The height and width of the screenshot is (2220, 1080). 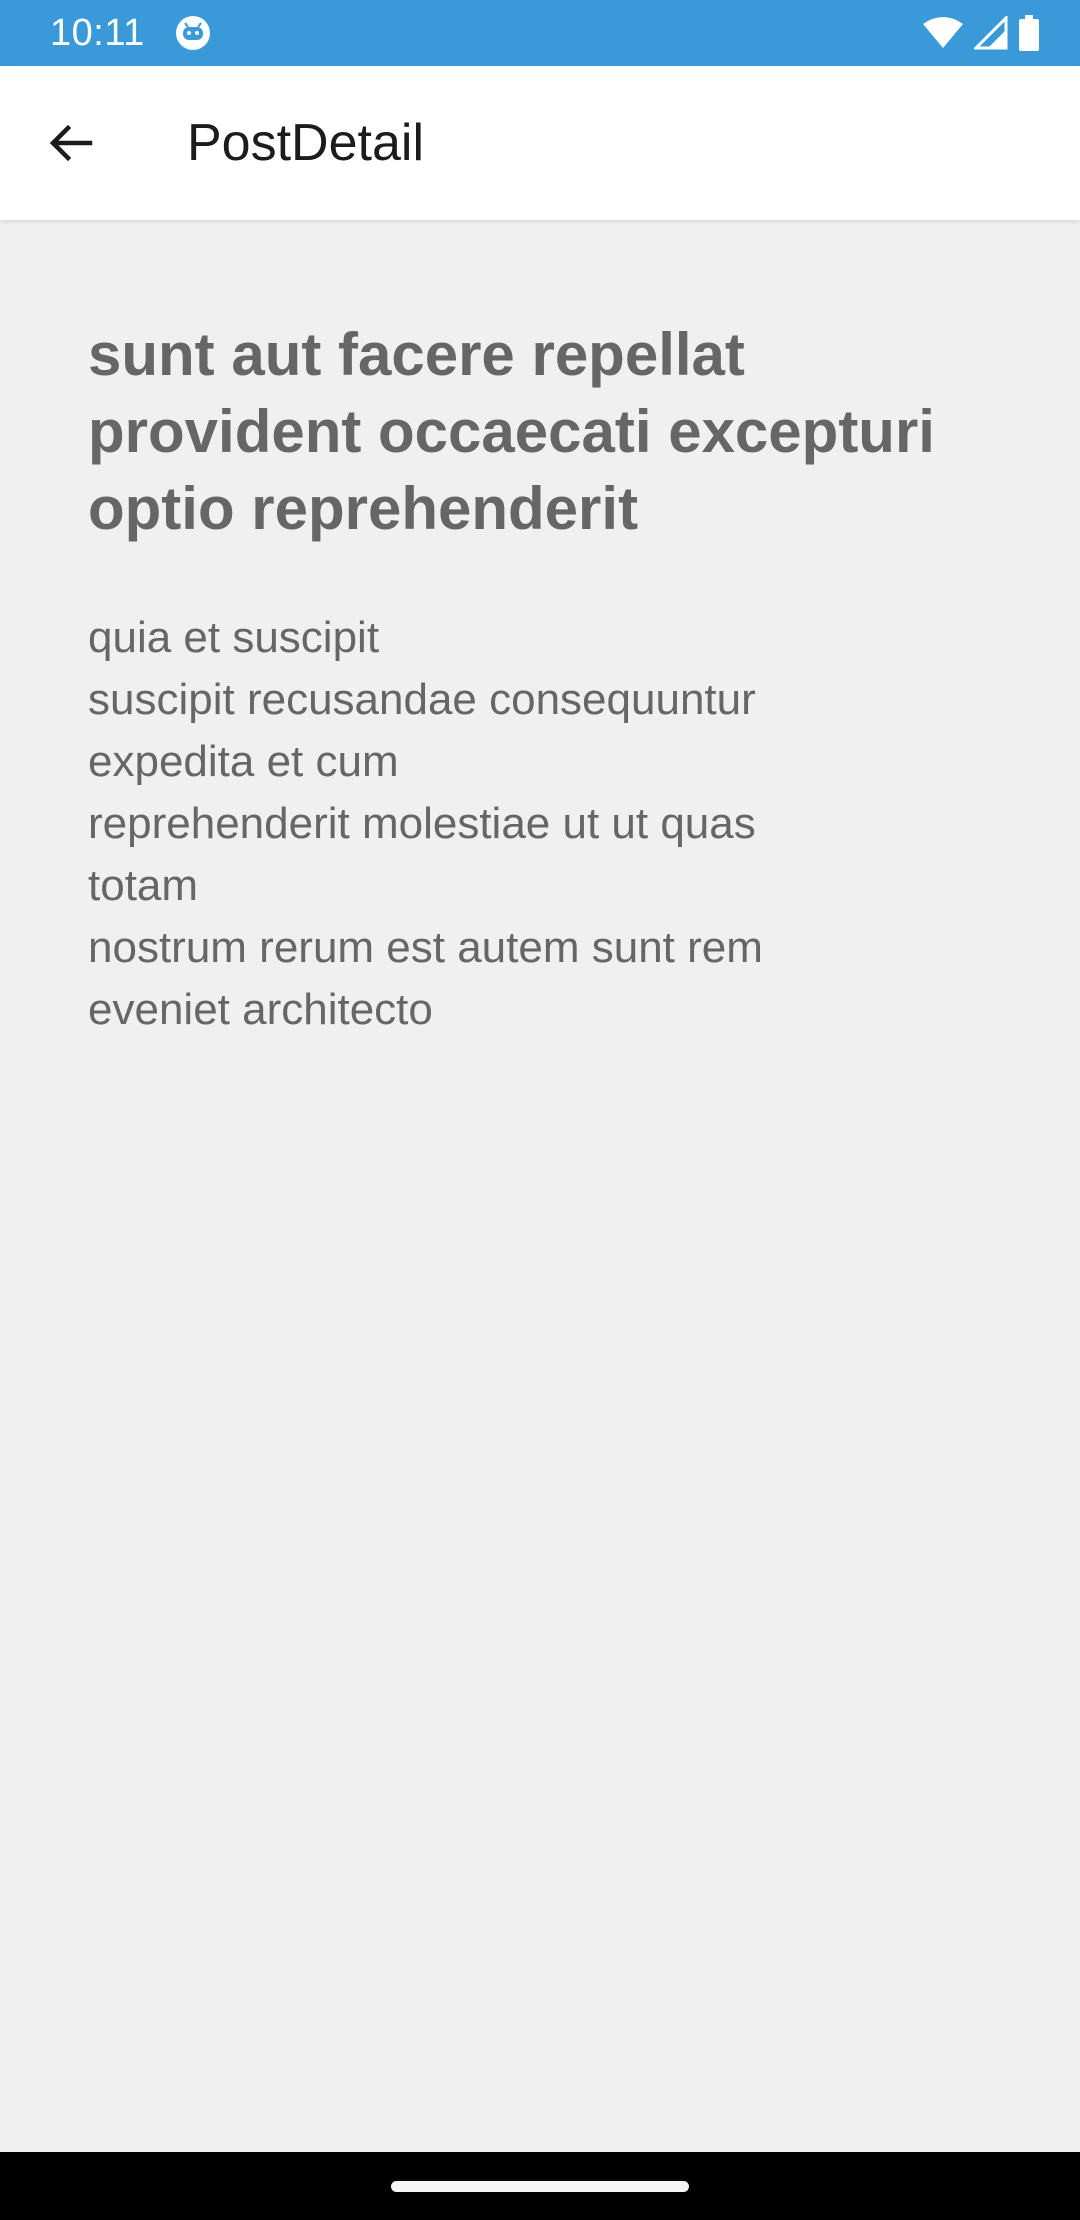 What do you see at coordinates (193, 33) in the screenshot?
I see `android-debug-icon` at bounding box center [193, 33].